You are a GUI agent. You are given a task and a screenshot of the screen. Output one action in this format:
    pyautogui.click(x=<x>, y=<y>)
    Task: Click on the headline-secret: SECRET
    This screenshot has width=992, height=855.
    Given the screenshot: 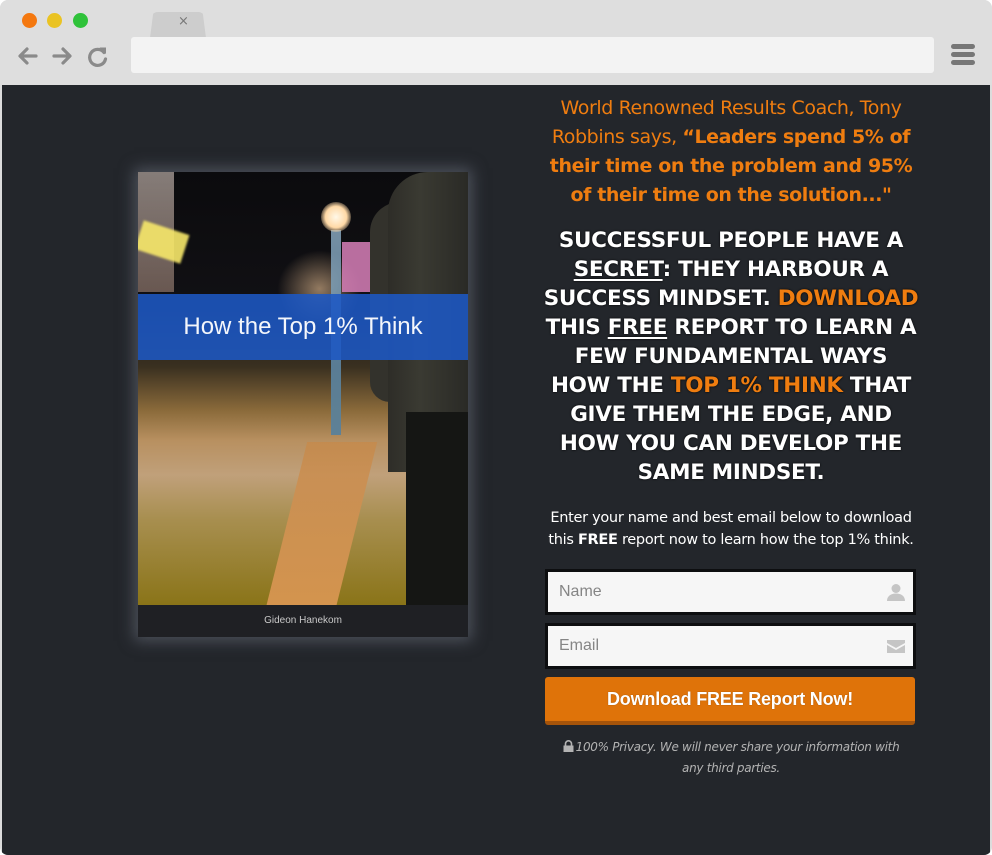 What is the action you would take?
    pyautogui.click(x=618, y=269)
    